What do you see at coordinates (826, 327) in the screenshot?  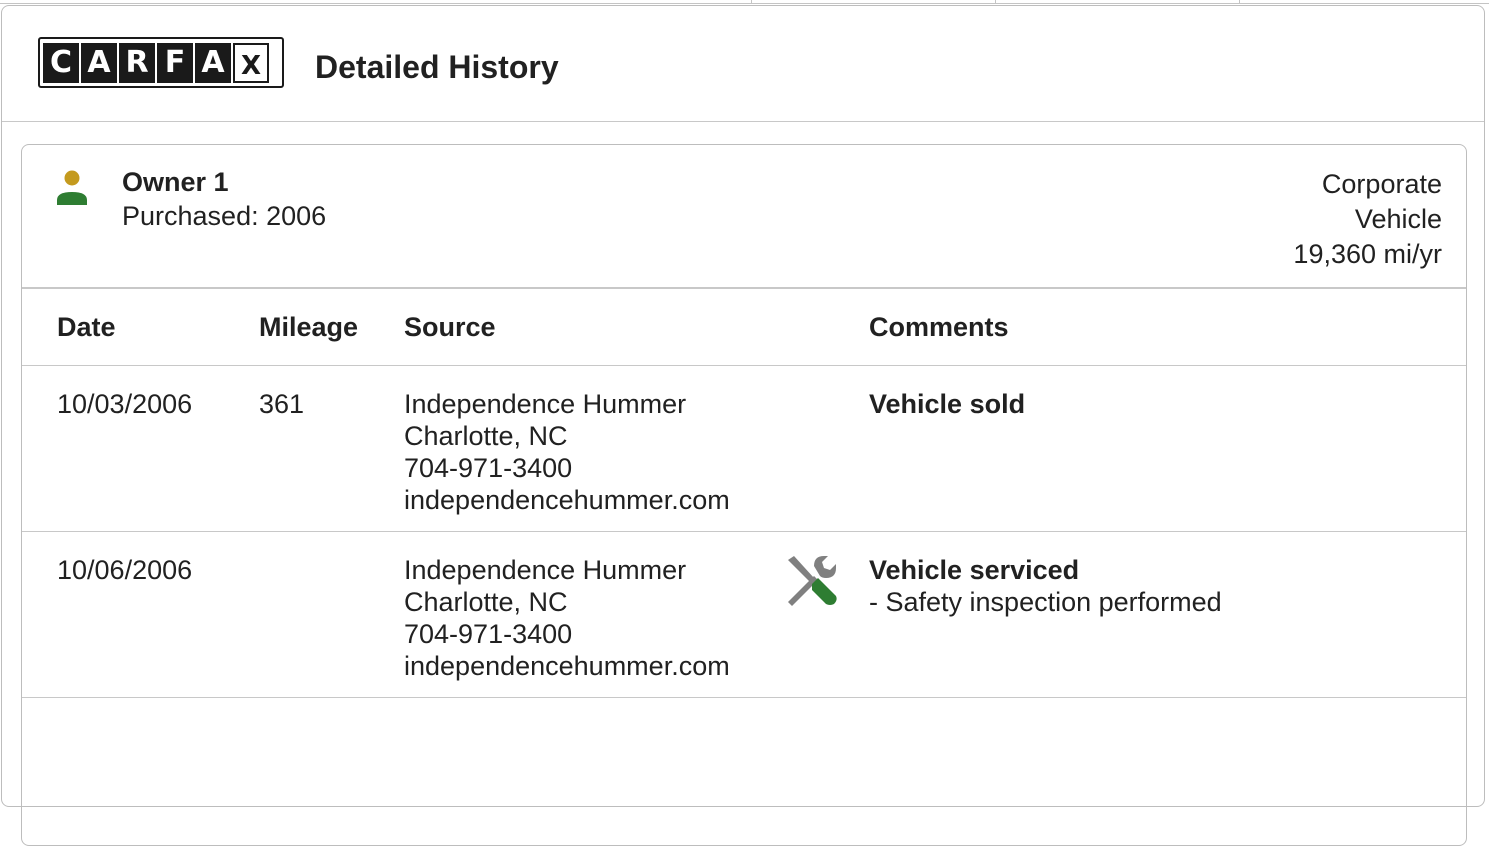 I see `column-header-icon` at bounding box center [826, 327].